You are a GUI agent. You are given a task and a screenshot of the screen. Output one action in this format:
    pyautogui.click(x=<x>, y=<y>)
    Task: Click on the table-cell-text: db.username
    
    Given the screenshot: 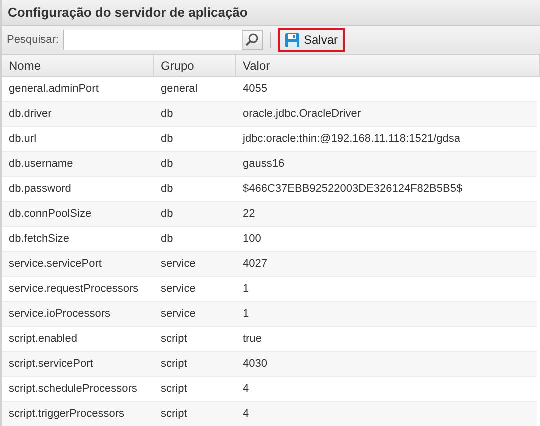 What is the action you would take?
    pyautogui.click(x=41, y=164)
    